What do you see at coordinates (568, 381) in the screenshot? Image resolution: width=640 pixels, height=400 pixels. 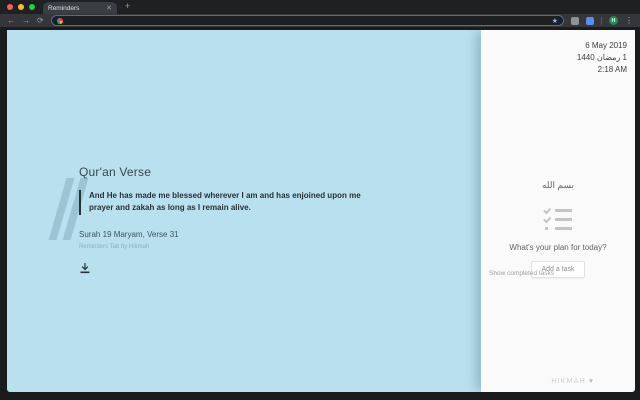 I see `brand-name: HIKMAH` at bounding box center [568, 381].